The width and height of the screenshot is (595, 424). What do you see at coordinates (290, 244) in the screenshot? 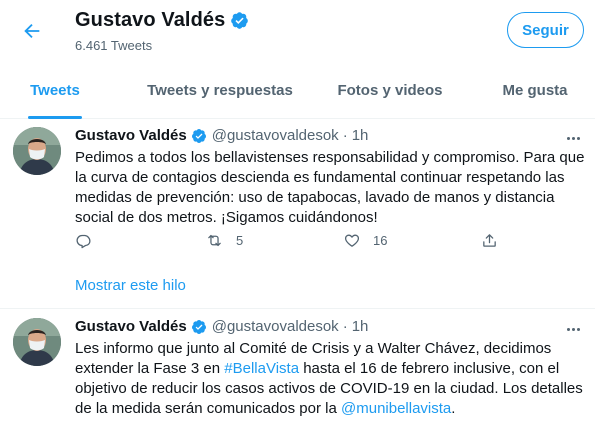
I see `tweet-actions: 5 16` at bounding box center [290, 244].